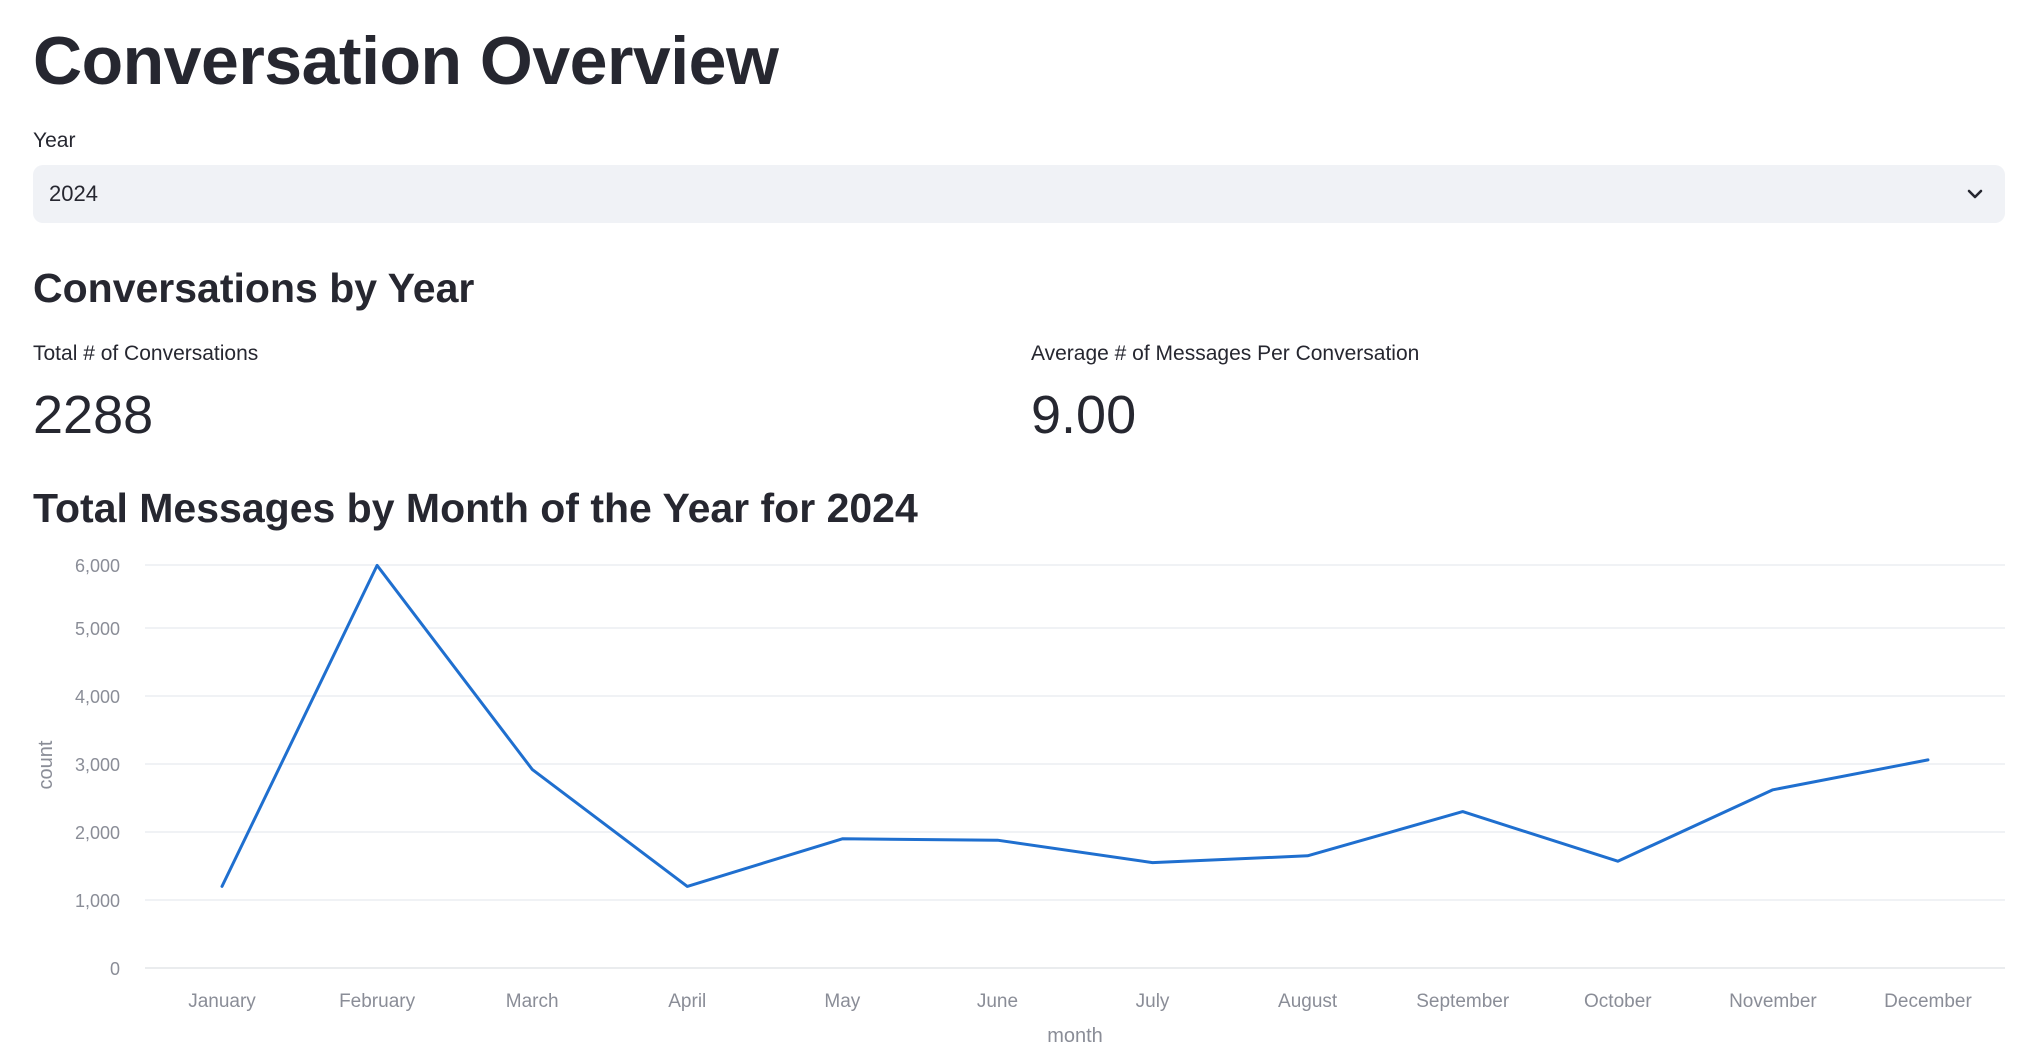 The height and width of the screenshot is (1046, 2032). What do you see at coordinates (1463, 1001) in the screenshot?
I see `x-tick-label: September` at bounding box center [1463, 1001].